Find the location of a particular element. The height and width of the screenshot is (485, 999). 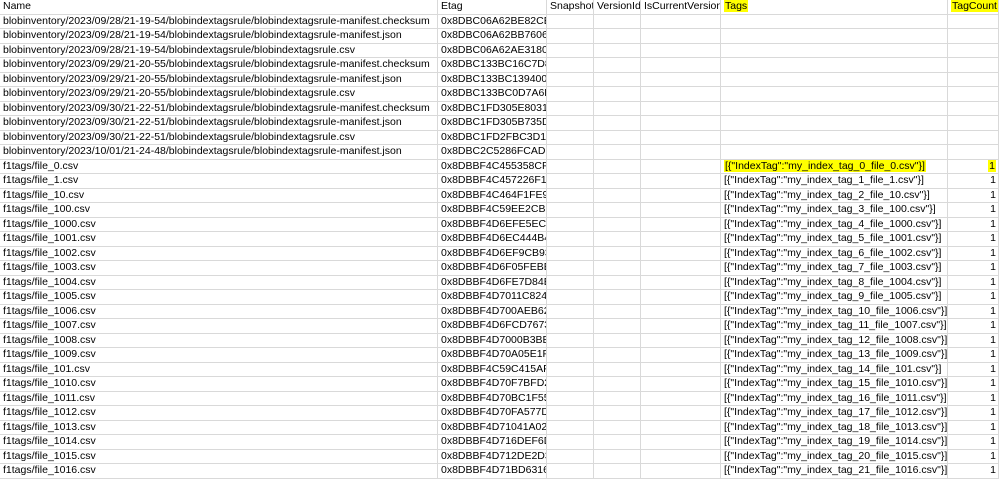

cell-name: f1tags/file_10.csv is located at coordinates (219, 196).